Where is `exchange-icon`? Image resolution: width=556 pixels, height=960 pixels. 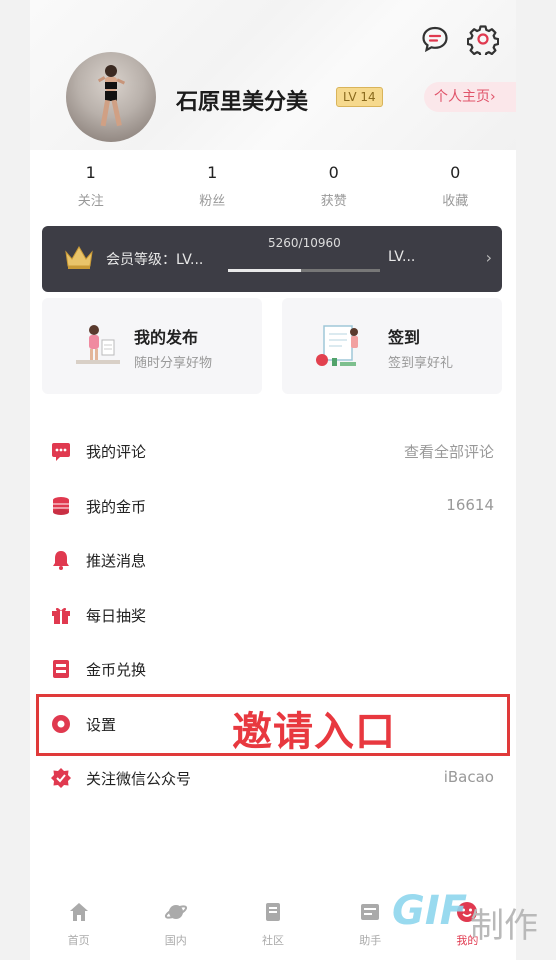
exchange-icon is located at coordinates (61, 669).